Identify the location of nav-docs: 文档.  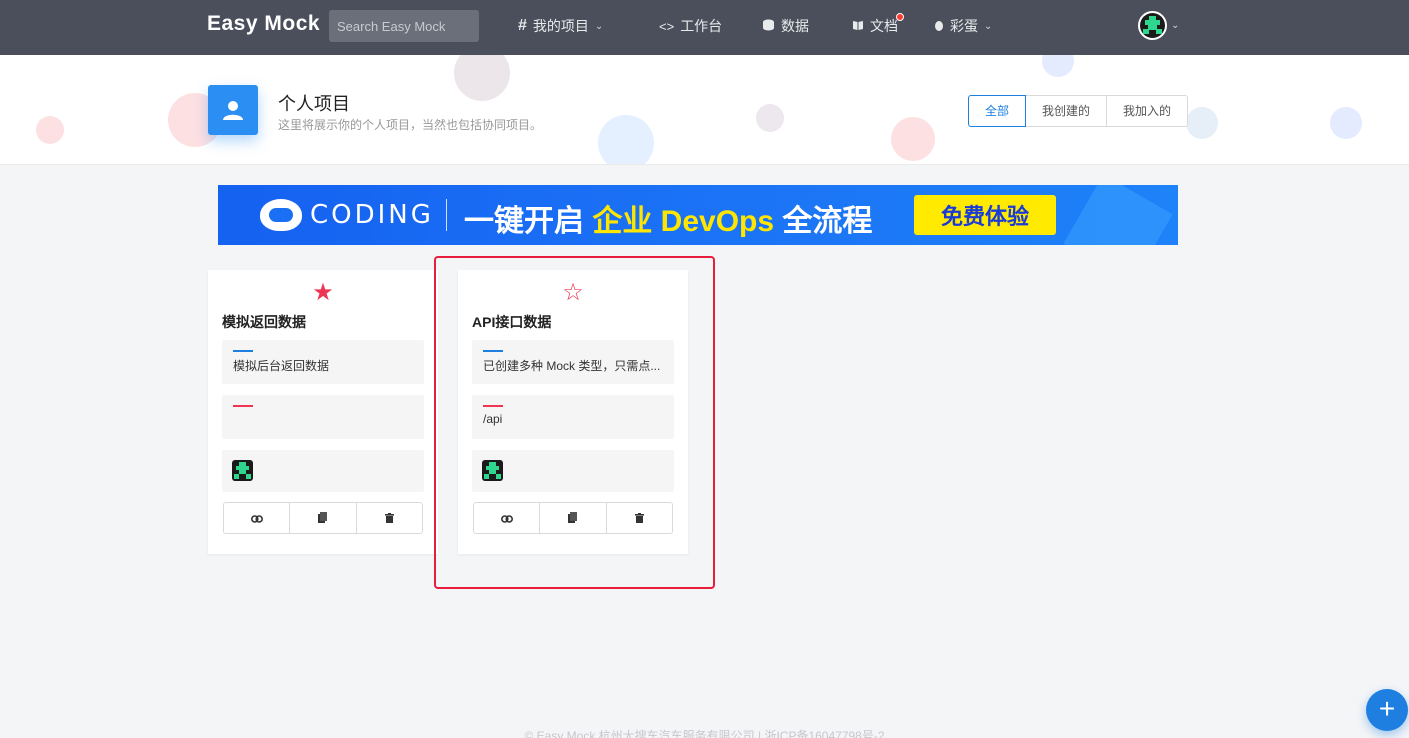
(878, 24).